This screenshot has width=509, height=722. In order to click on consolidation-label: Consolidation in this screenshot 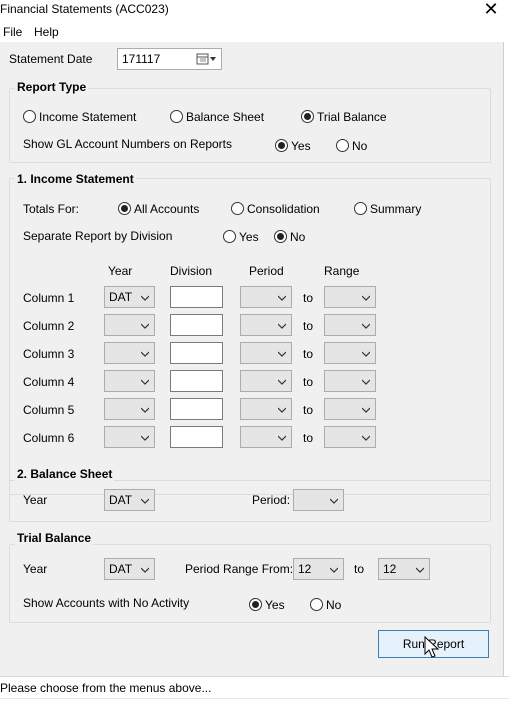, I will do `click(283, 209)`.